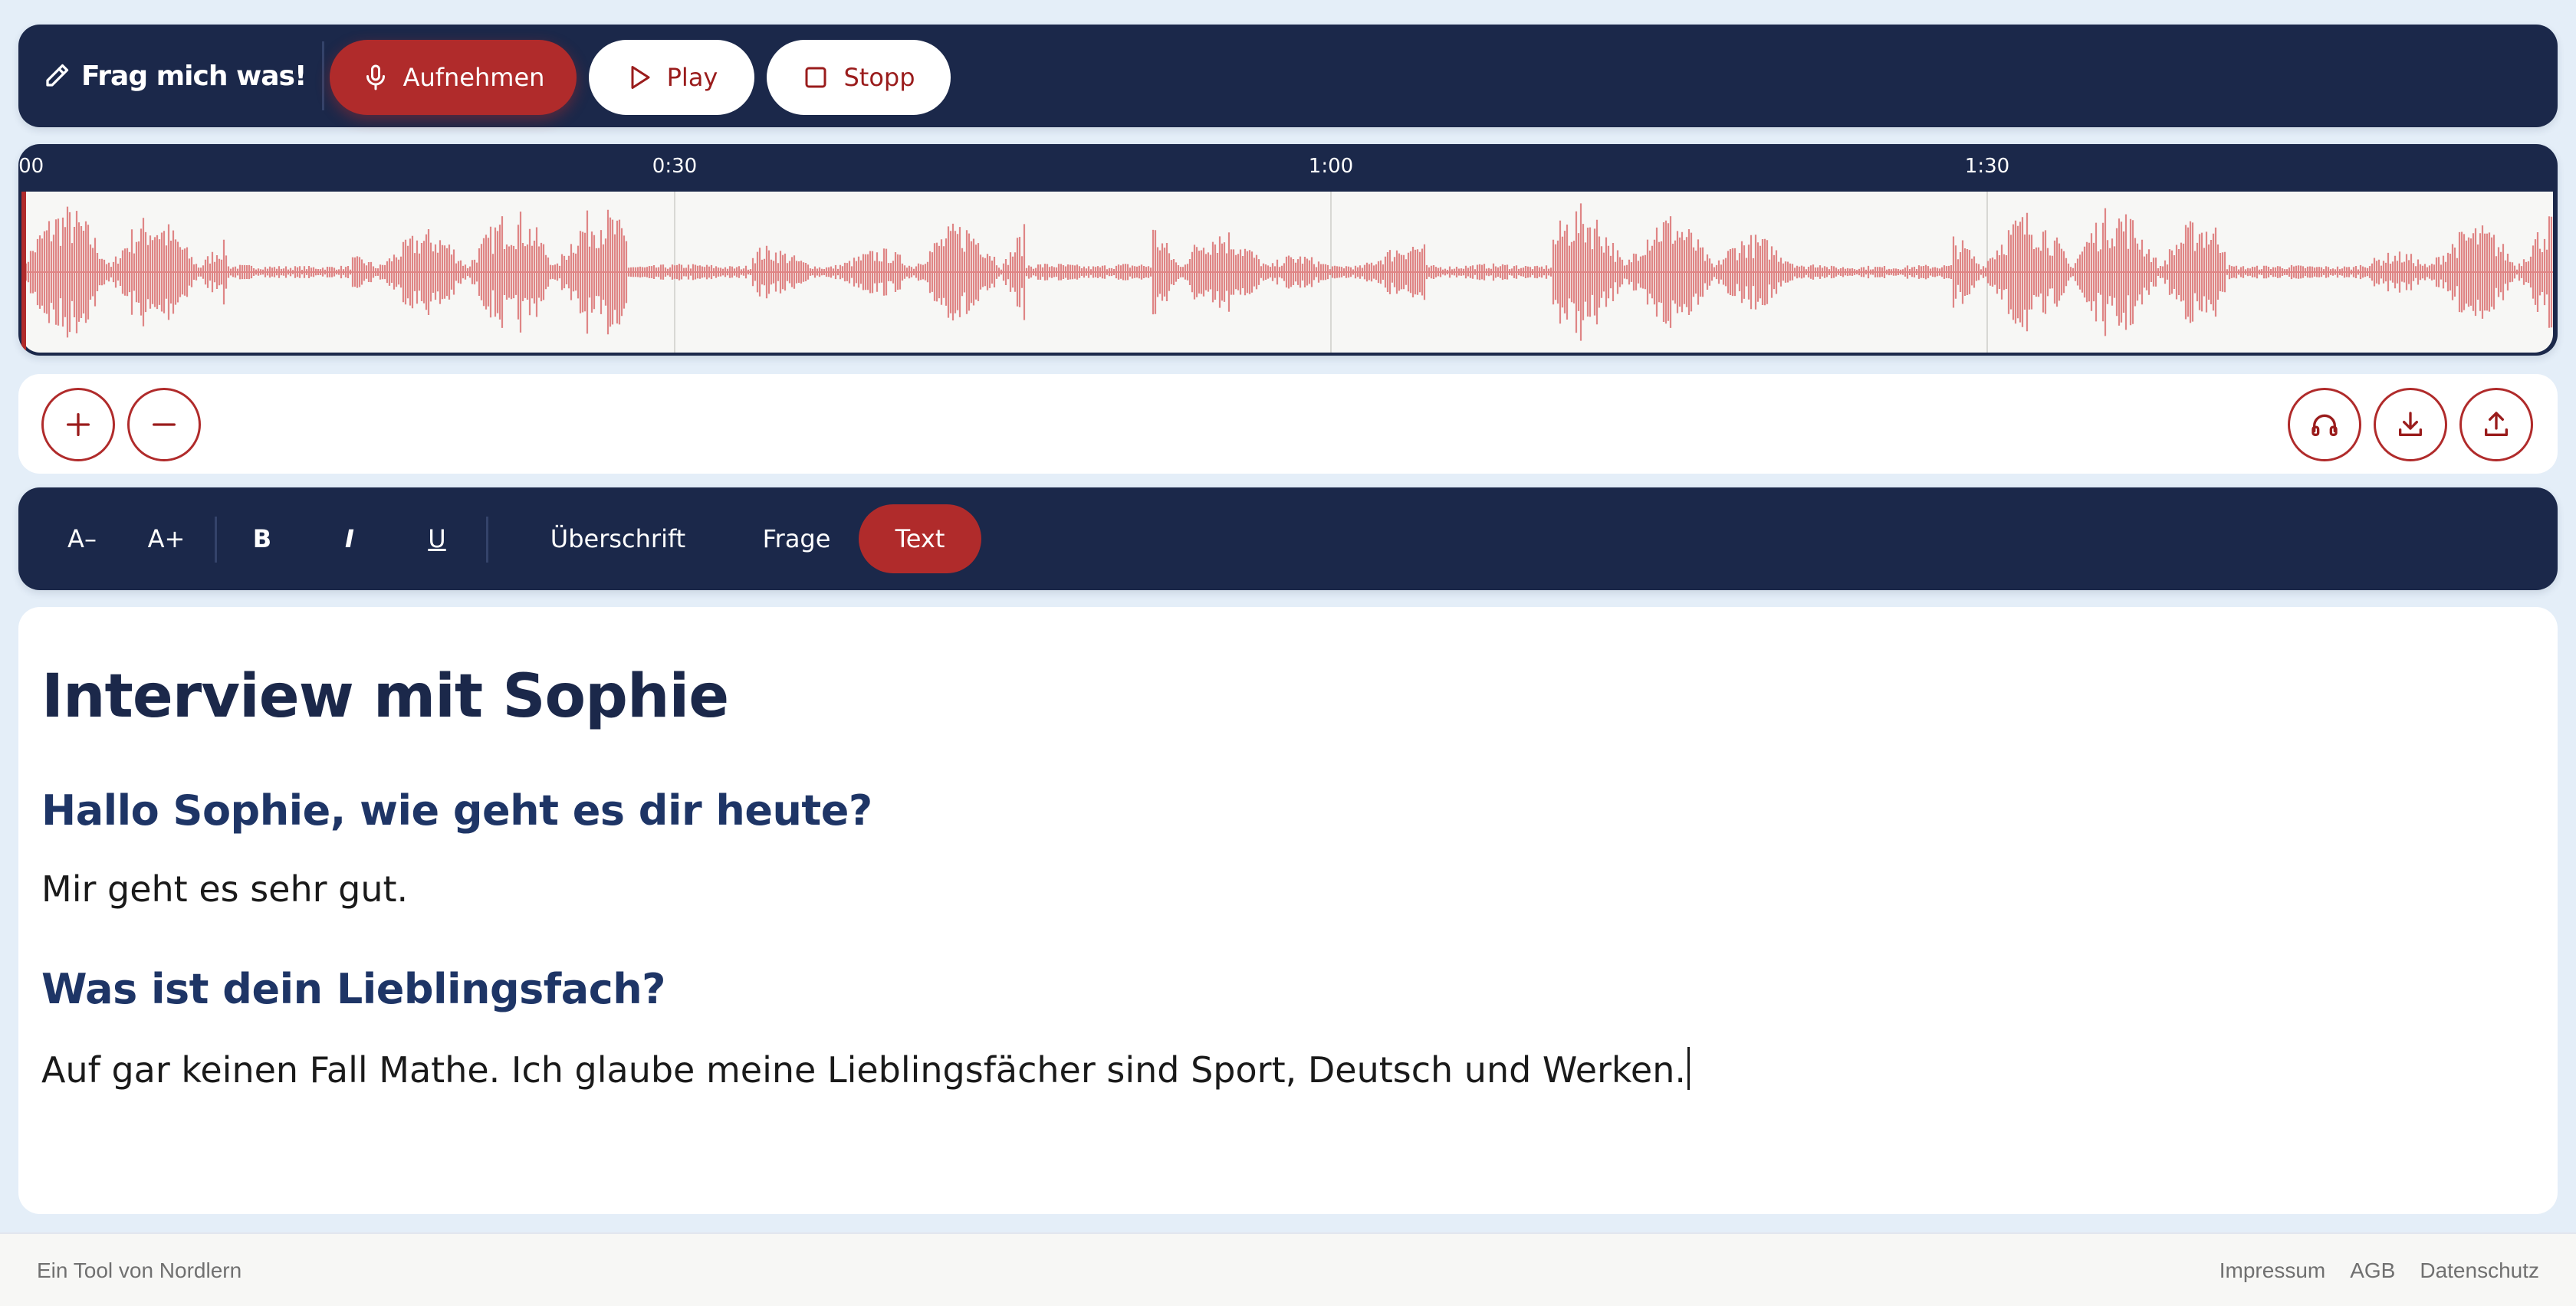  Describe the element at coordinates (1288, 696) in the screenshot. I see `document-title: Interview mit Sophie` at that location.